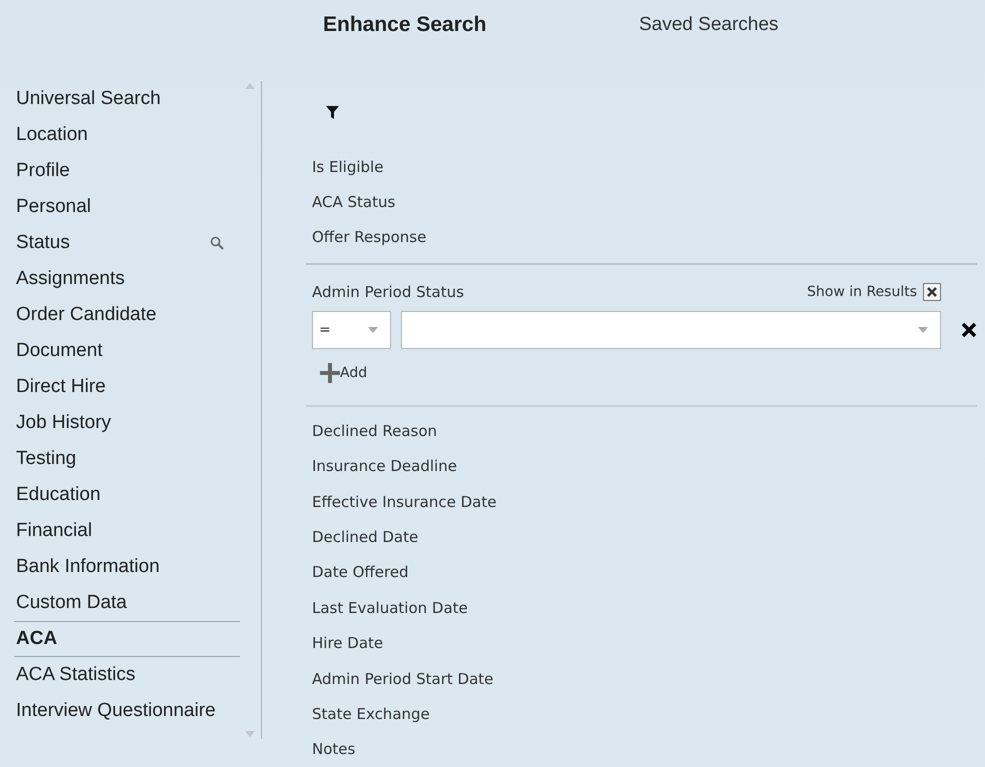 The width and height of the screenshot is (985, 767). Describe the element at coordinates (641, 714) in the screenshot. I see `field-item: State Exchange` at that location.